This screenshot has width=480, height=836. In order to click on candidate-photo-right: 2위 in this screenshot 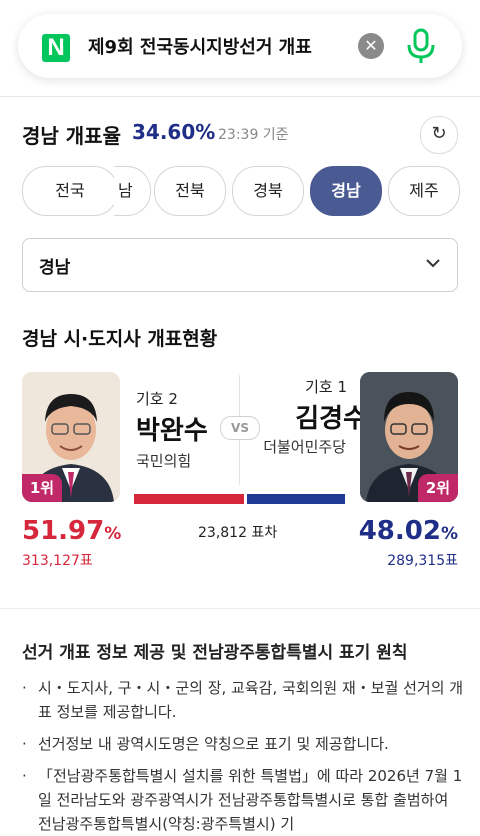, I will do `click(409, 437)`.